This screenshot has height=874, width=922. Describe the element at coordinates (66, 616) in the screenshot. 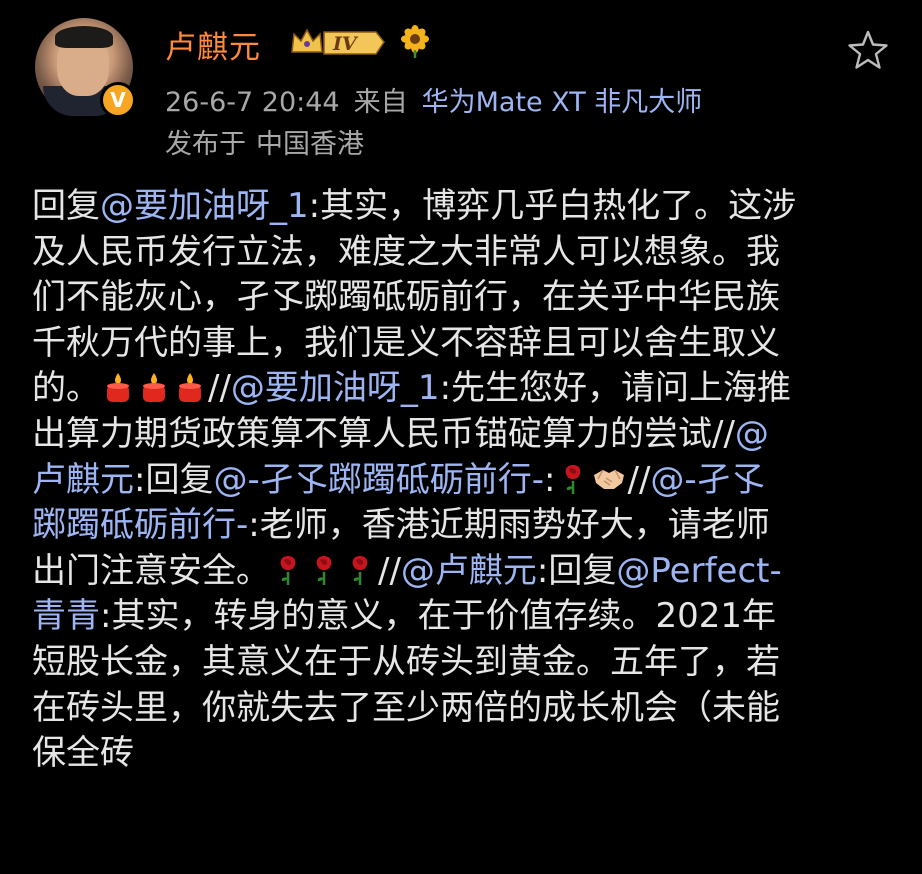

I see `mention-link: 青青` at that location.